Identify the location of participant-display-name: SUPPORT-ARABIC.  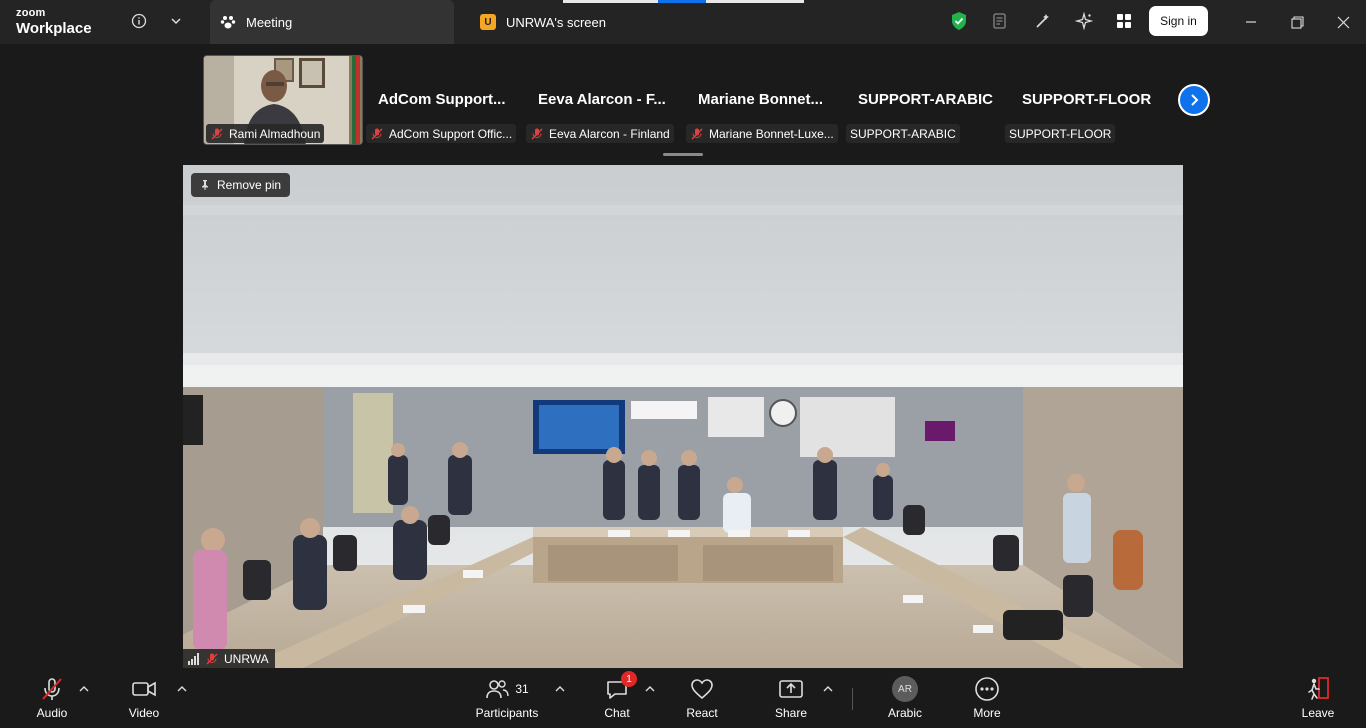
(926, 99).